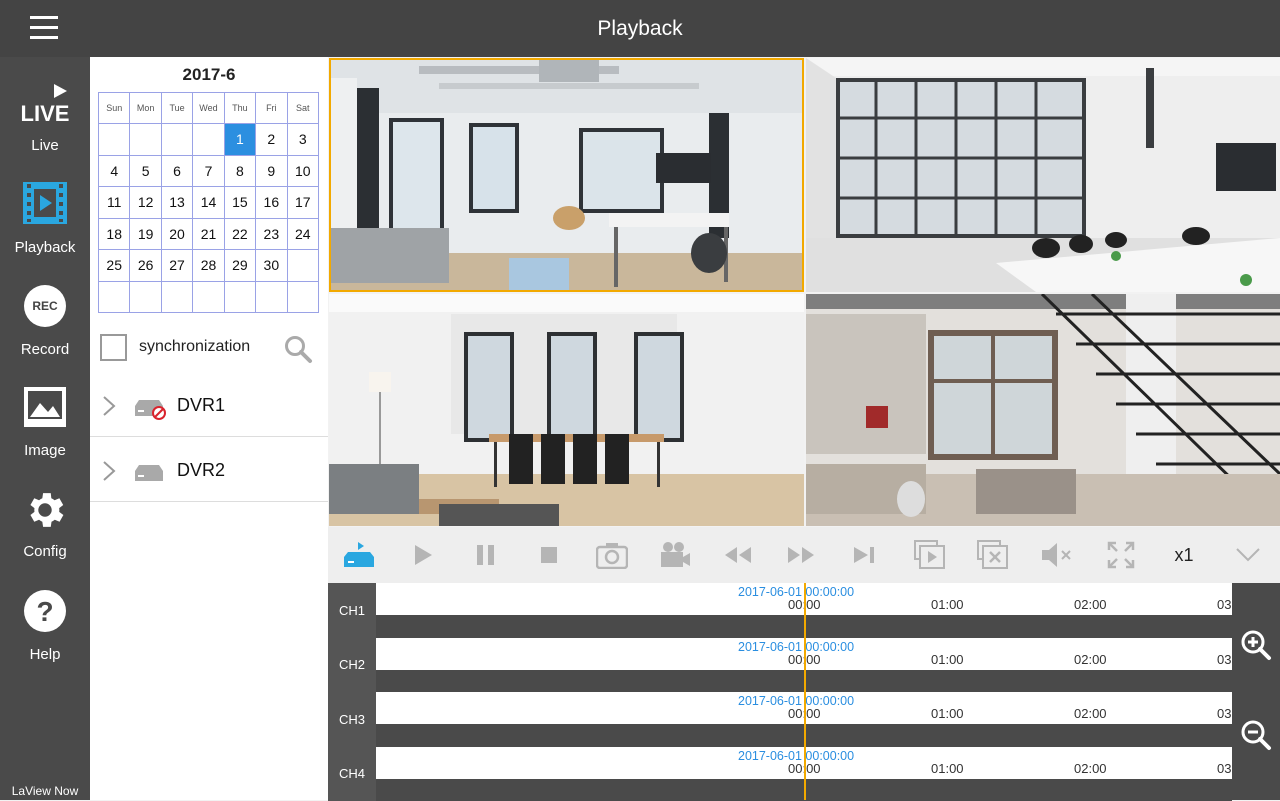 The width and height of the screenshot is (1280, 801). I want to click on calendar-day: 19, so click(145, 234).